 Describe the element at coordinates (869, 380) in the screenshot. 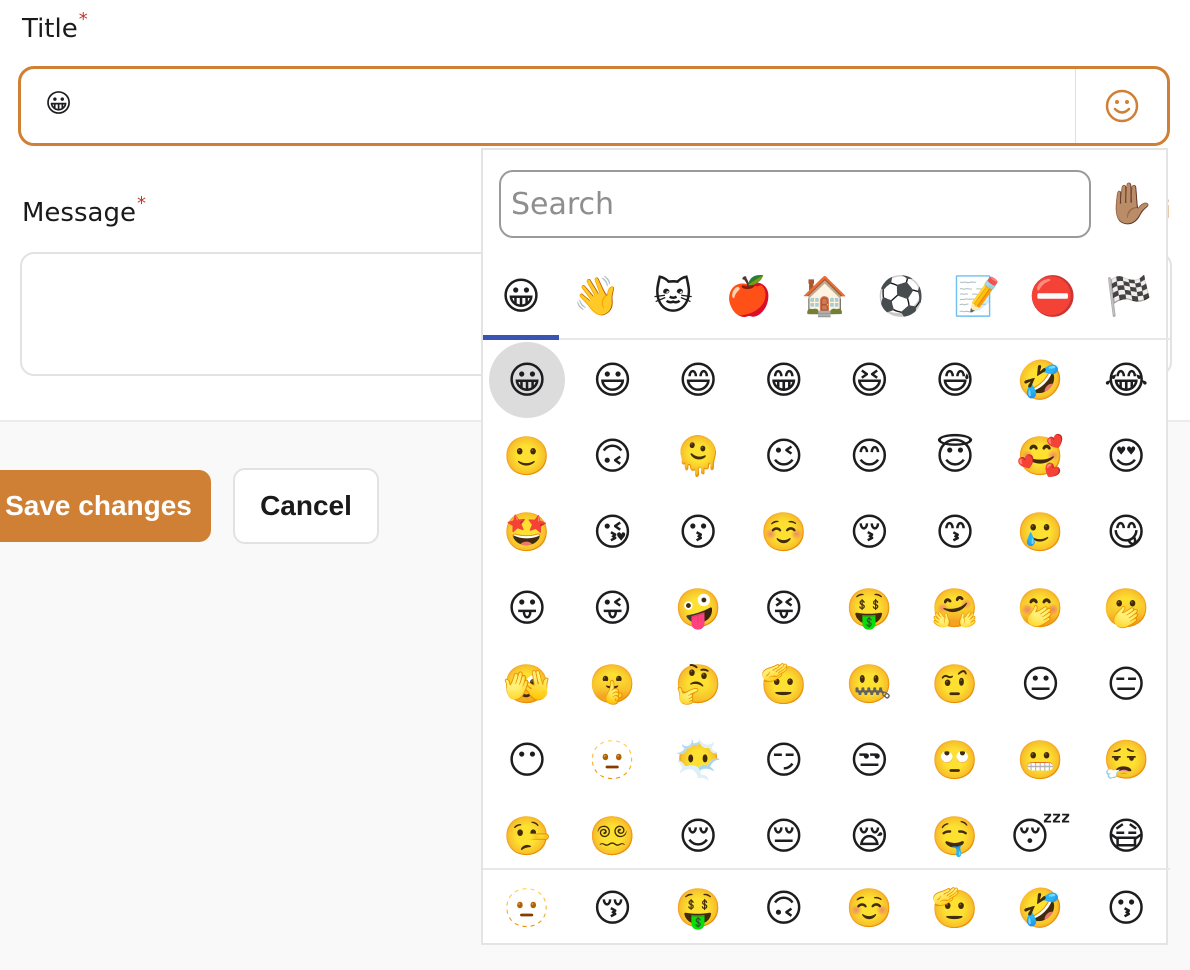

I see `emoji-cell: 😆` at that location.